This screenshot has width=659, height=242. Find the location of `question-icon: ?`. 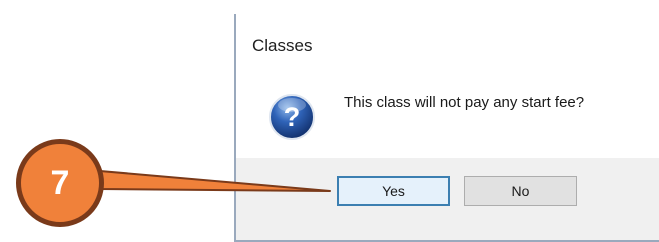

question-icon: ? is located at coordinates (292, 117).